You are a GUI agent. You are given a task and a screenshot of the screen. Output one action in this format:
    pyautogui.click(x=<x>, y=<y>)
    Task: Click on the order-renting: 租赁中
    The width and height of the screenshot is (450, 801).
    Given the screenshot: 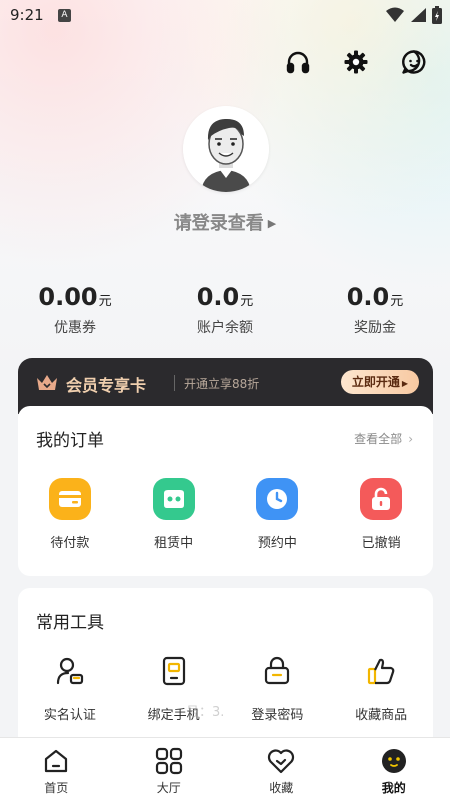 What is the action you would take?
    pyautogui.click(x=174, y=514)
    